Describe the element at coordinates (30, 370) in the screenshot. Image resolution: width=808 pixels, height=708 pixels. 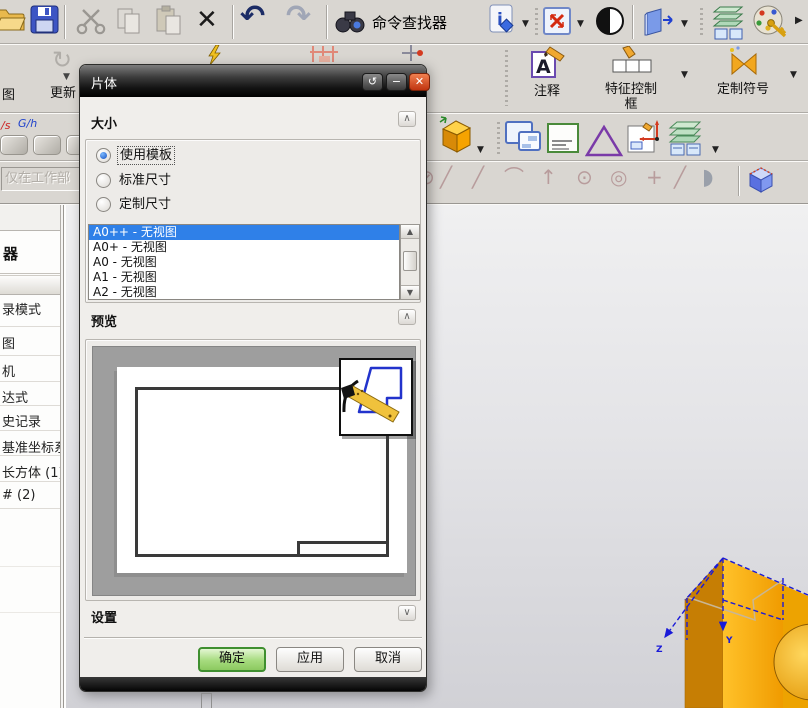
I see `tree-item: 机` at that location.